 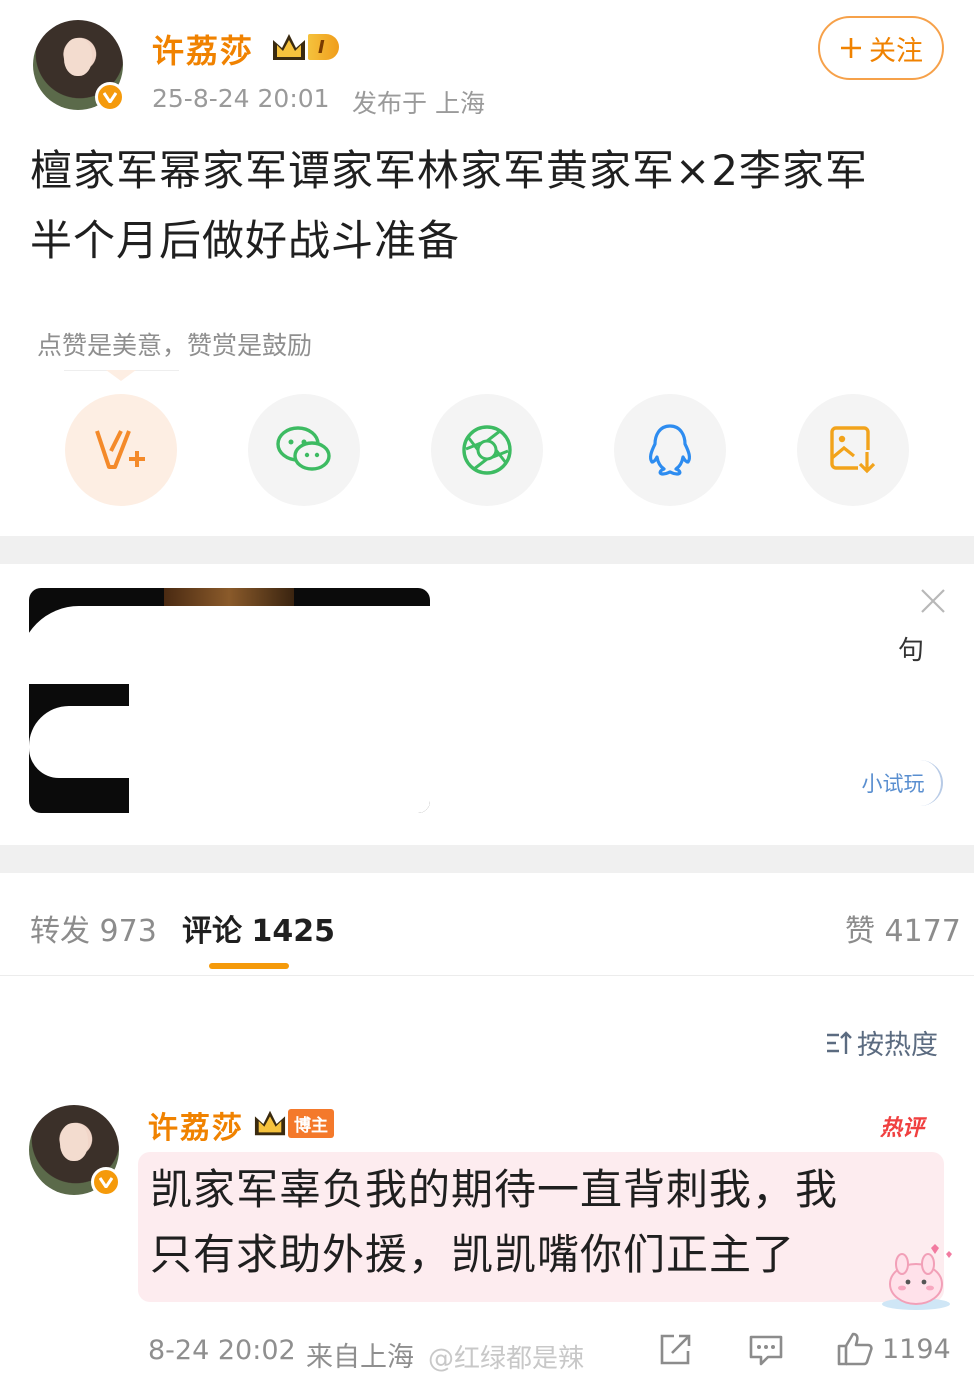 I want to click on level-chip: I, so click(x=323, y=47).